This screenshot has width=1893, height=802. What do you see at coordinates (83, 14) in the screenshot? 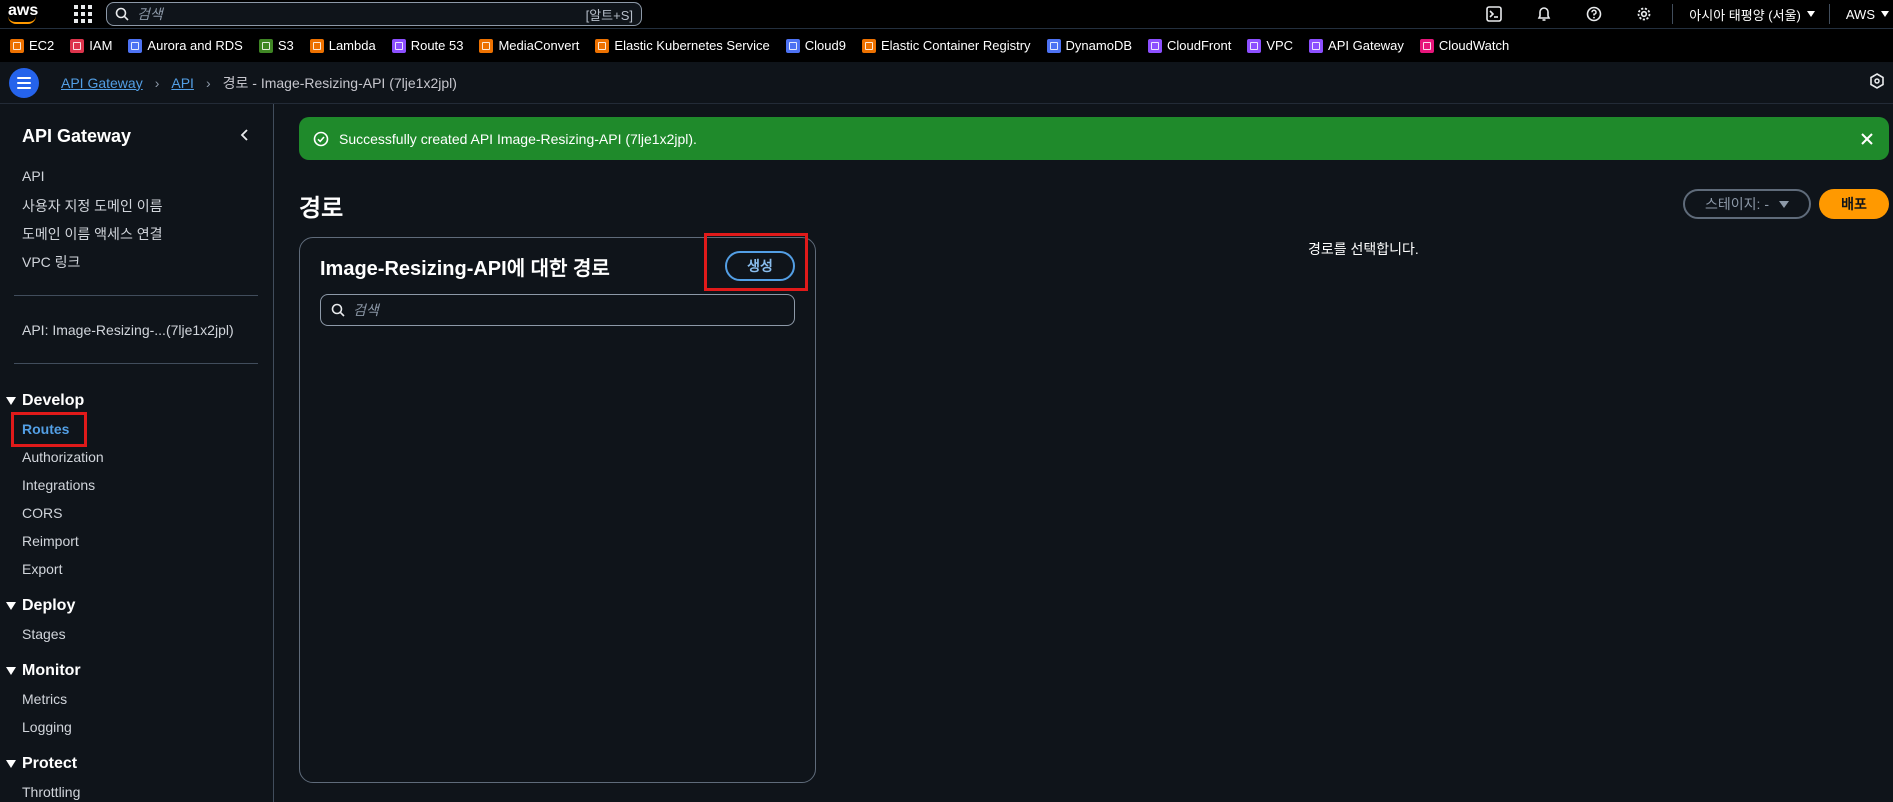
I see `services-menu-icon` at bounding box center [83, 14].